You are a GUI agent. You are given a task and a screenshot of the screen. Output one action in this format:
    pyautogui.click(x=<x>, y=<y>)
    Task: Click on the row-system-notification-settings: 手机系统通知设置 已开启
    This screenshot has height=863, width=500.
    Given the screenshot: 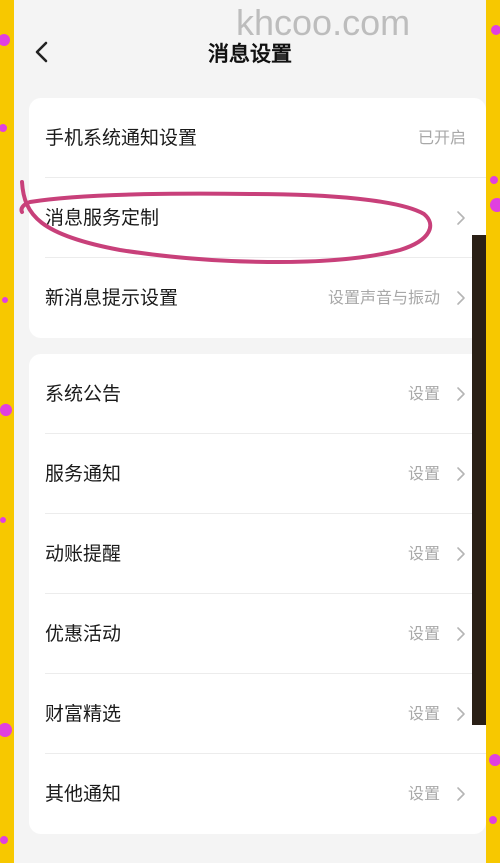 What is the action you would take?
    pyautogui.click(x=257, y=138)
    